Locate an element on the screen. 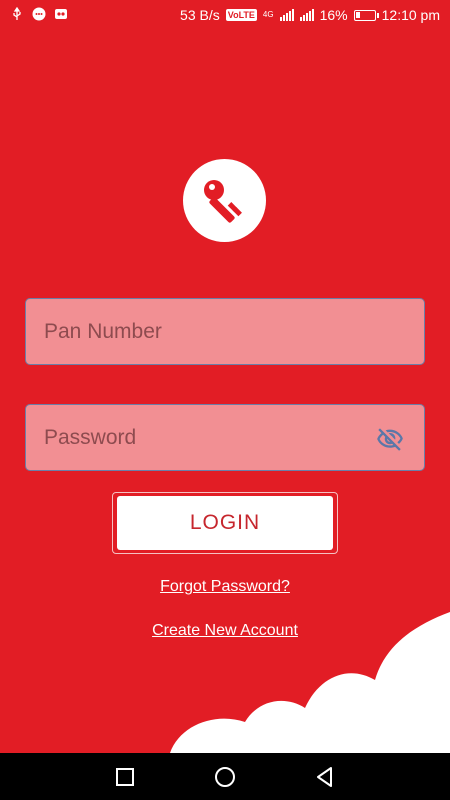 The height and width of the screenshot is (800, 450). login-button: LOGIN is located at coordinates (225, 523).